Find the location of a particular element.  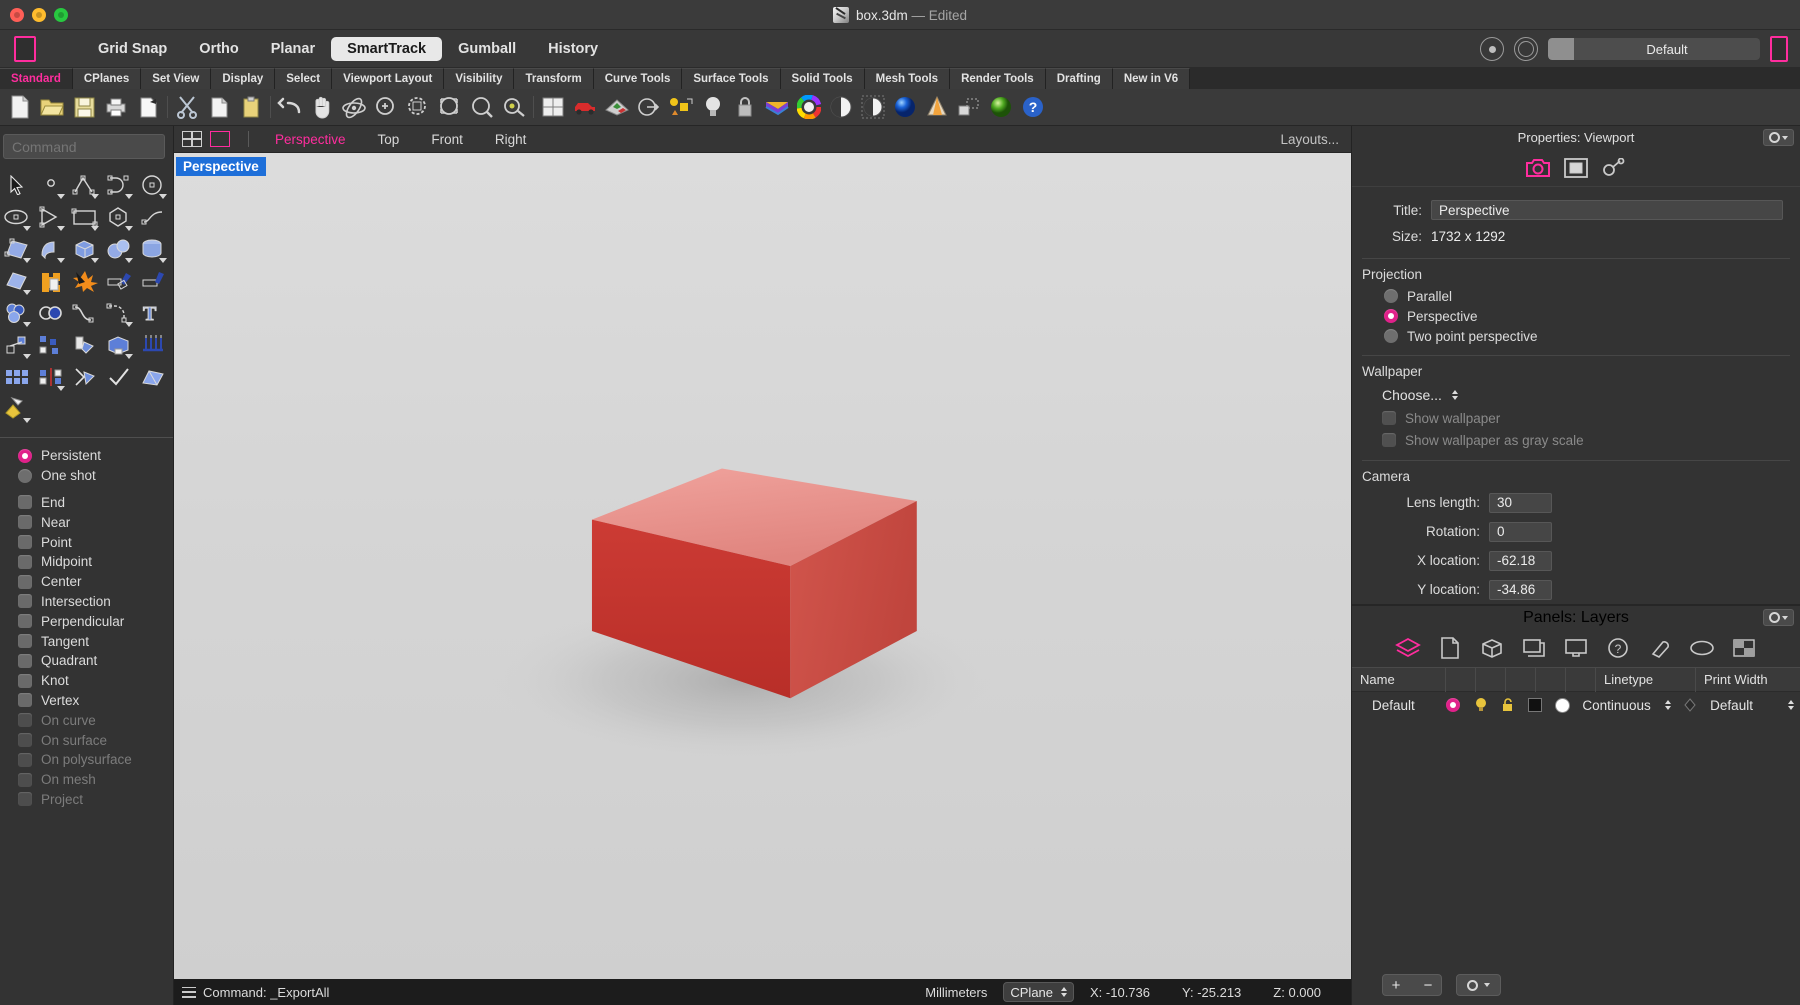

environment-icon is located at coordinates (1702, 648).